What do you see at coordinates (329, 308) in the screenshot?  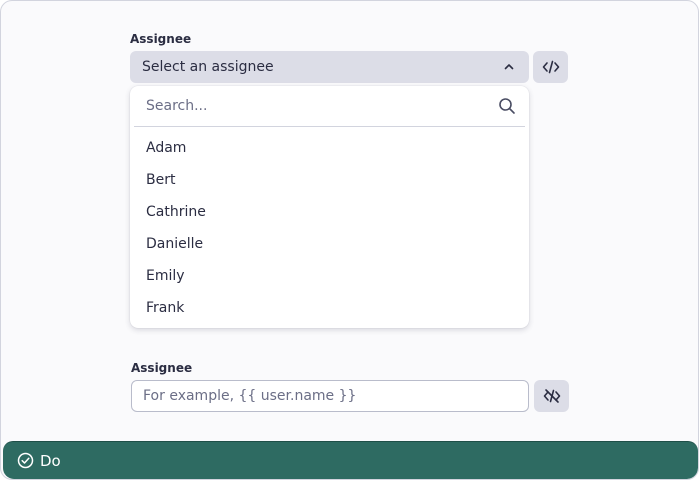 I see `option-frank: Frank` at bounding box center [329, 308].